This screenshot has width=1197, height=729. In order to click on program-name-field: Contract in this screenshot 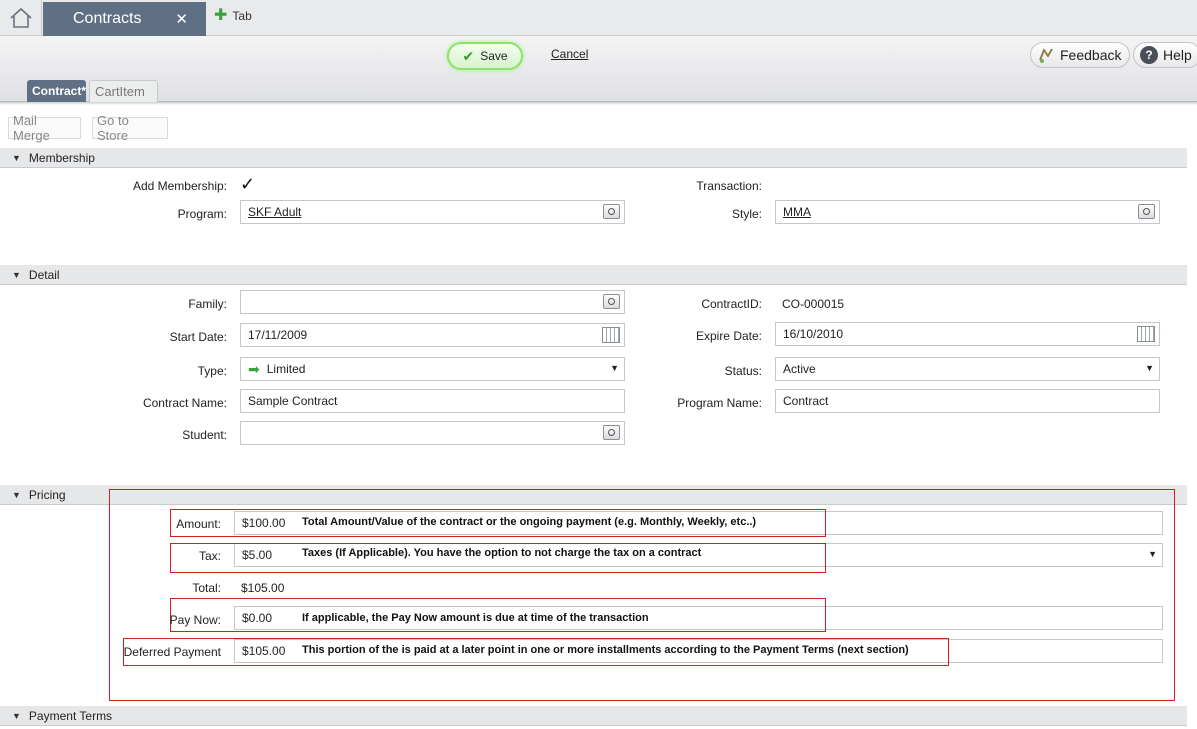, I will do `click(967, 401)`.